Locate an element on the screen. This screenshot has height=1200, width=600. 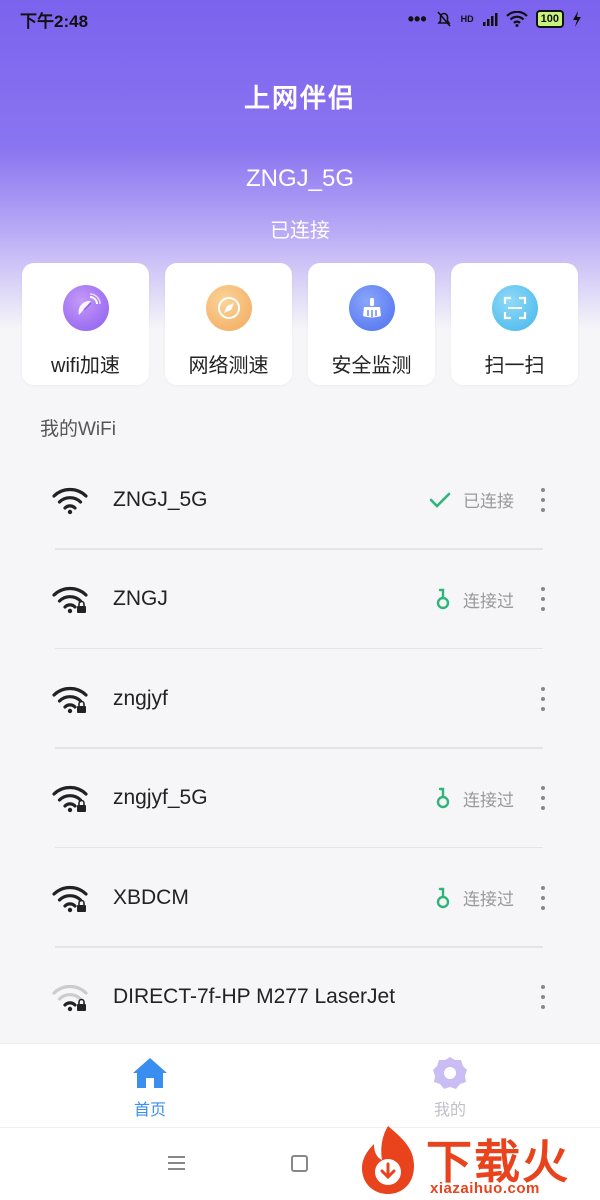
watermark-logo: 下载火 xiazaihuo.com is located at coordinates (476, 1161).